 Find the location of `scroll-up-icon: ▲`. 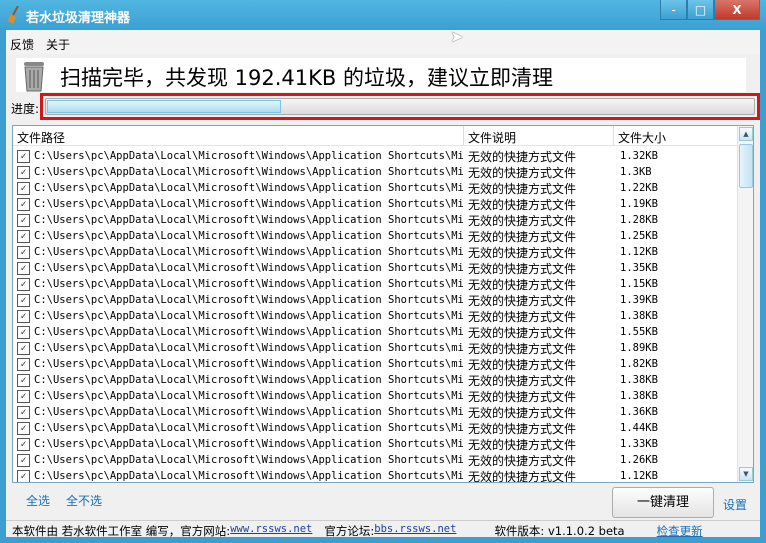

scroll-up-icon: ▲ is located at coordinates (746, 134).